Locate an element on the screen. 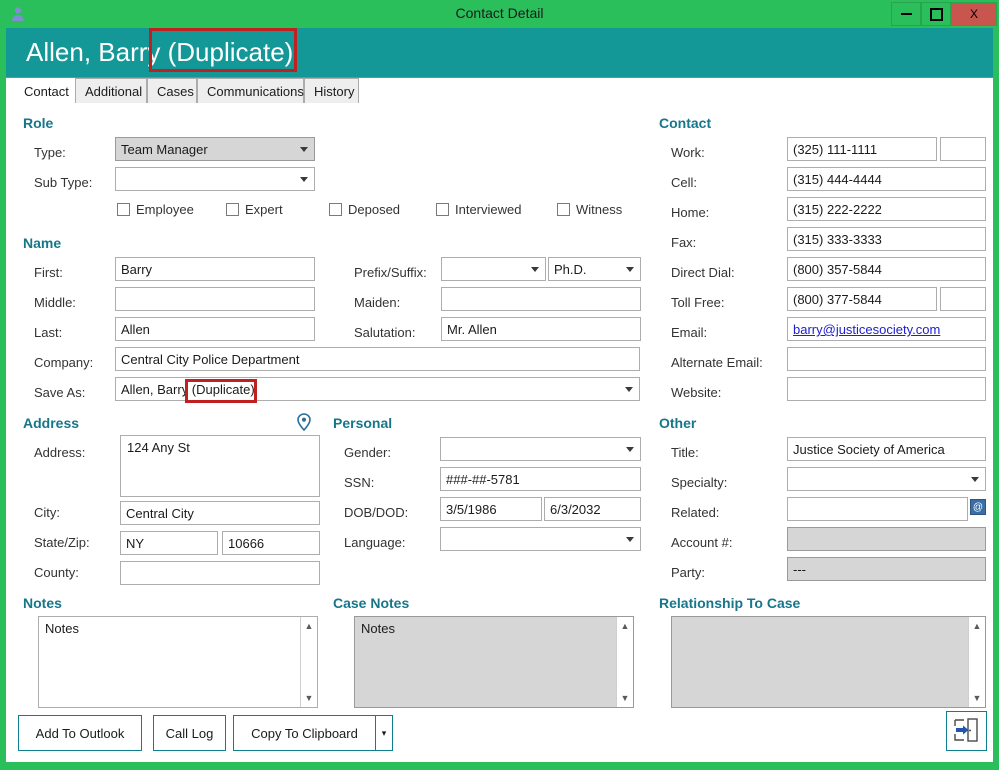 The image size is (999, 770). prefix-suffix-label: Prefix/Suffix: is located at coordinates (390, 272).